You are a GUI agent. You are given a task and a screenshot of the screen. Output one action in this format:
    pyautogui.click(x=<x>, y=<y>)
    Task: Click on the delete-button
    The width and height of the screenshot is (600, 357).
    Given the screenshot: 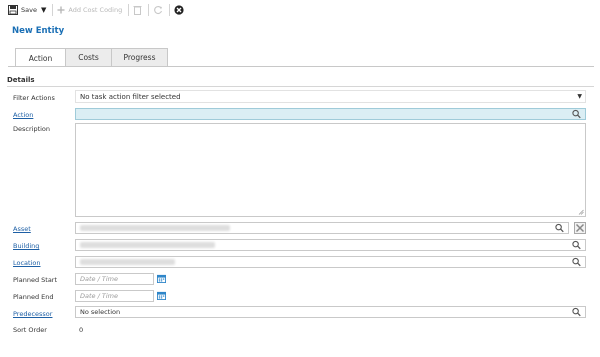 What is the action you would take?
    pyautogui.click(x=137, y=10)
    